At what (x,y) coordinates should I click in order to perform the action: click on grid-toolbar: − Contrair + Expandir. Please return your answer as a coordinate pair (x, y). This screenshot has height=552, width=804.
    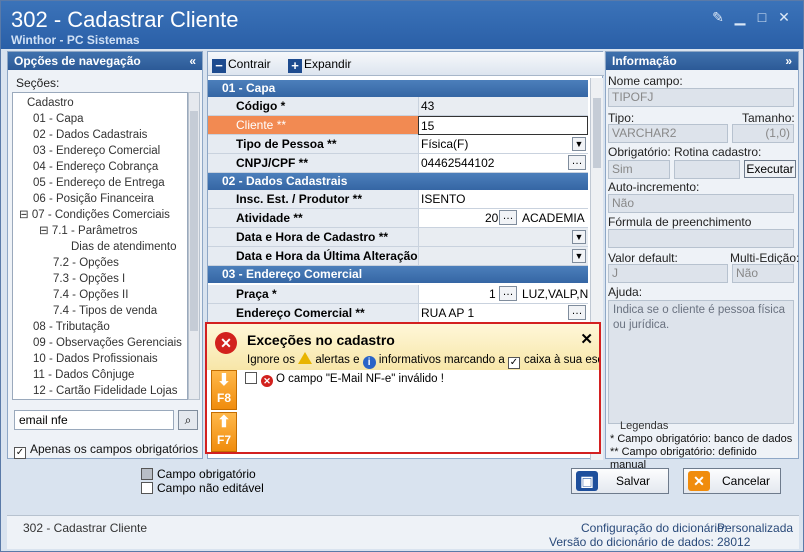
    Looking at the image, I should click on (406, 64).